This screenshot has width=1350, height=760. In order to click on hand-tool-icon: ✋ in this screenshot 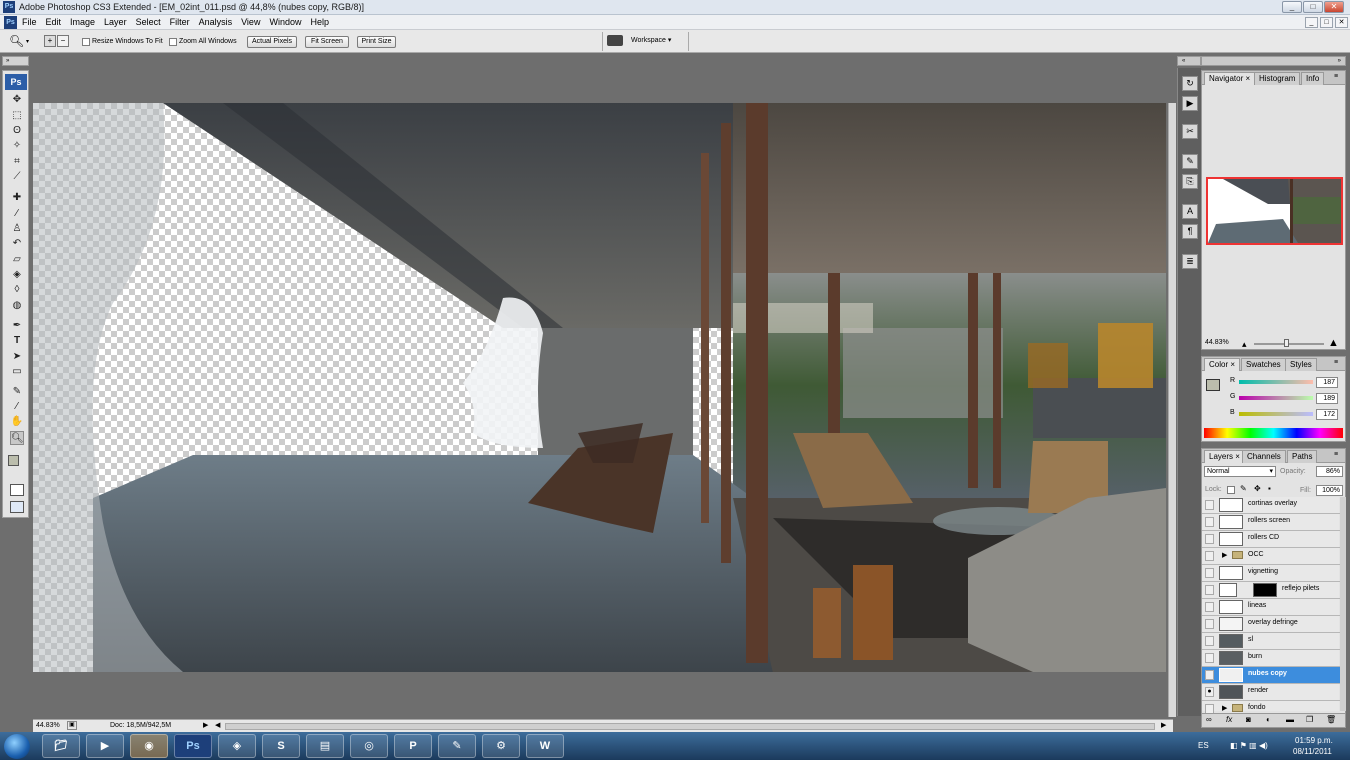, I will do `click(17, 422)`.